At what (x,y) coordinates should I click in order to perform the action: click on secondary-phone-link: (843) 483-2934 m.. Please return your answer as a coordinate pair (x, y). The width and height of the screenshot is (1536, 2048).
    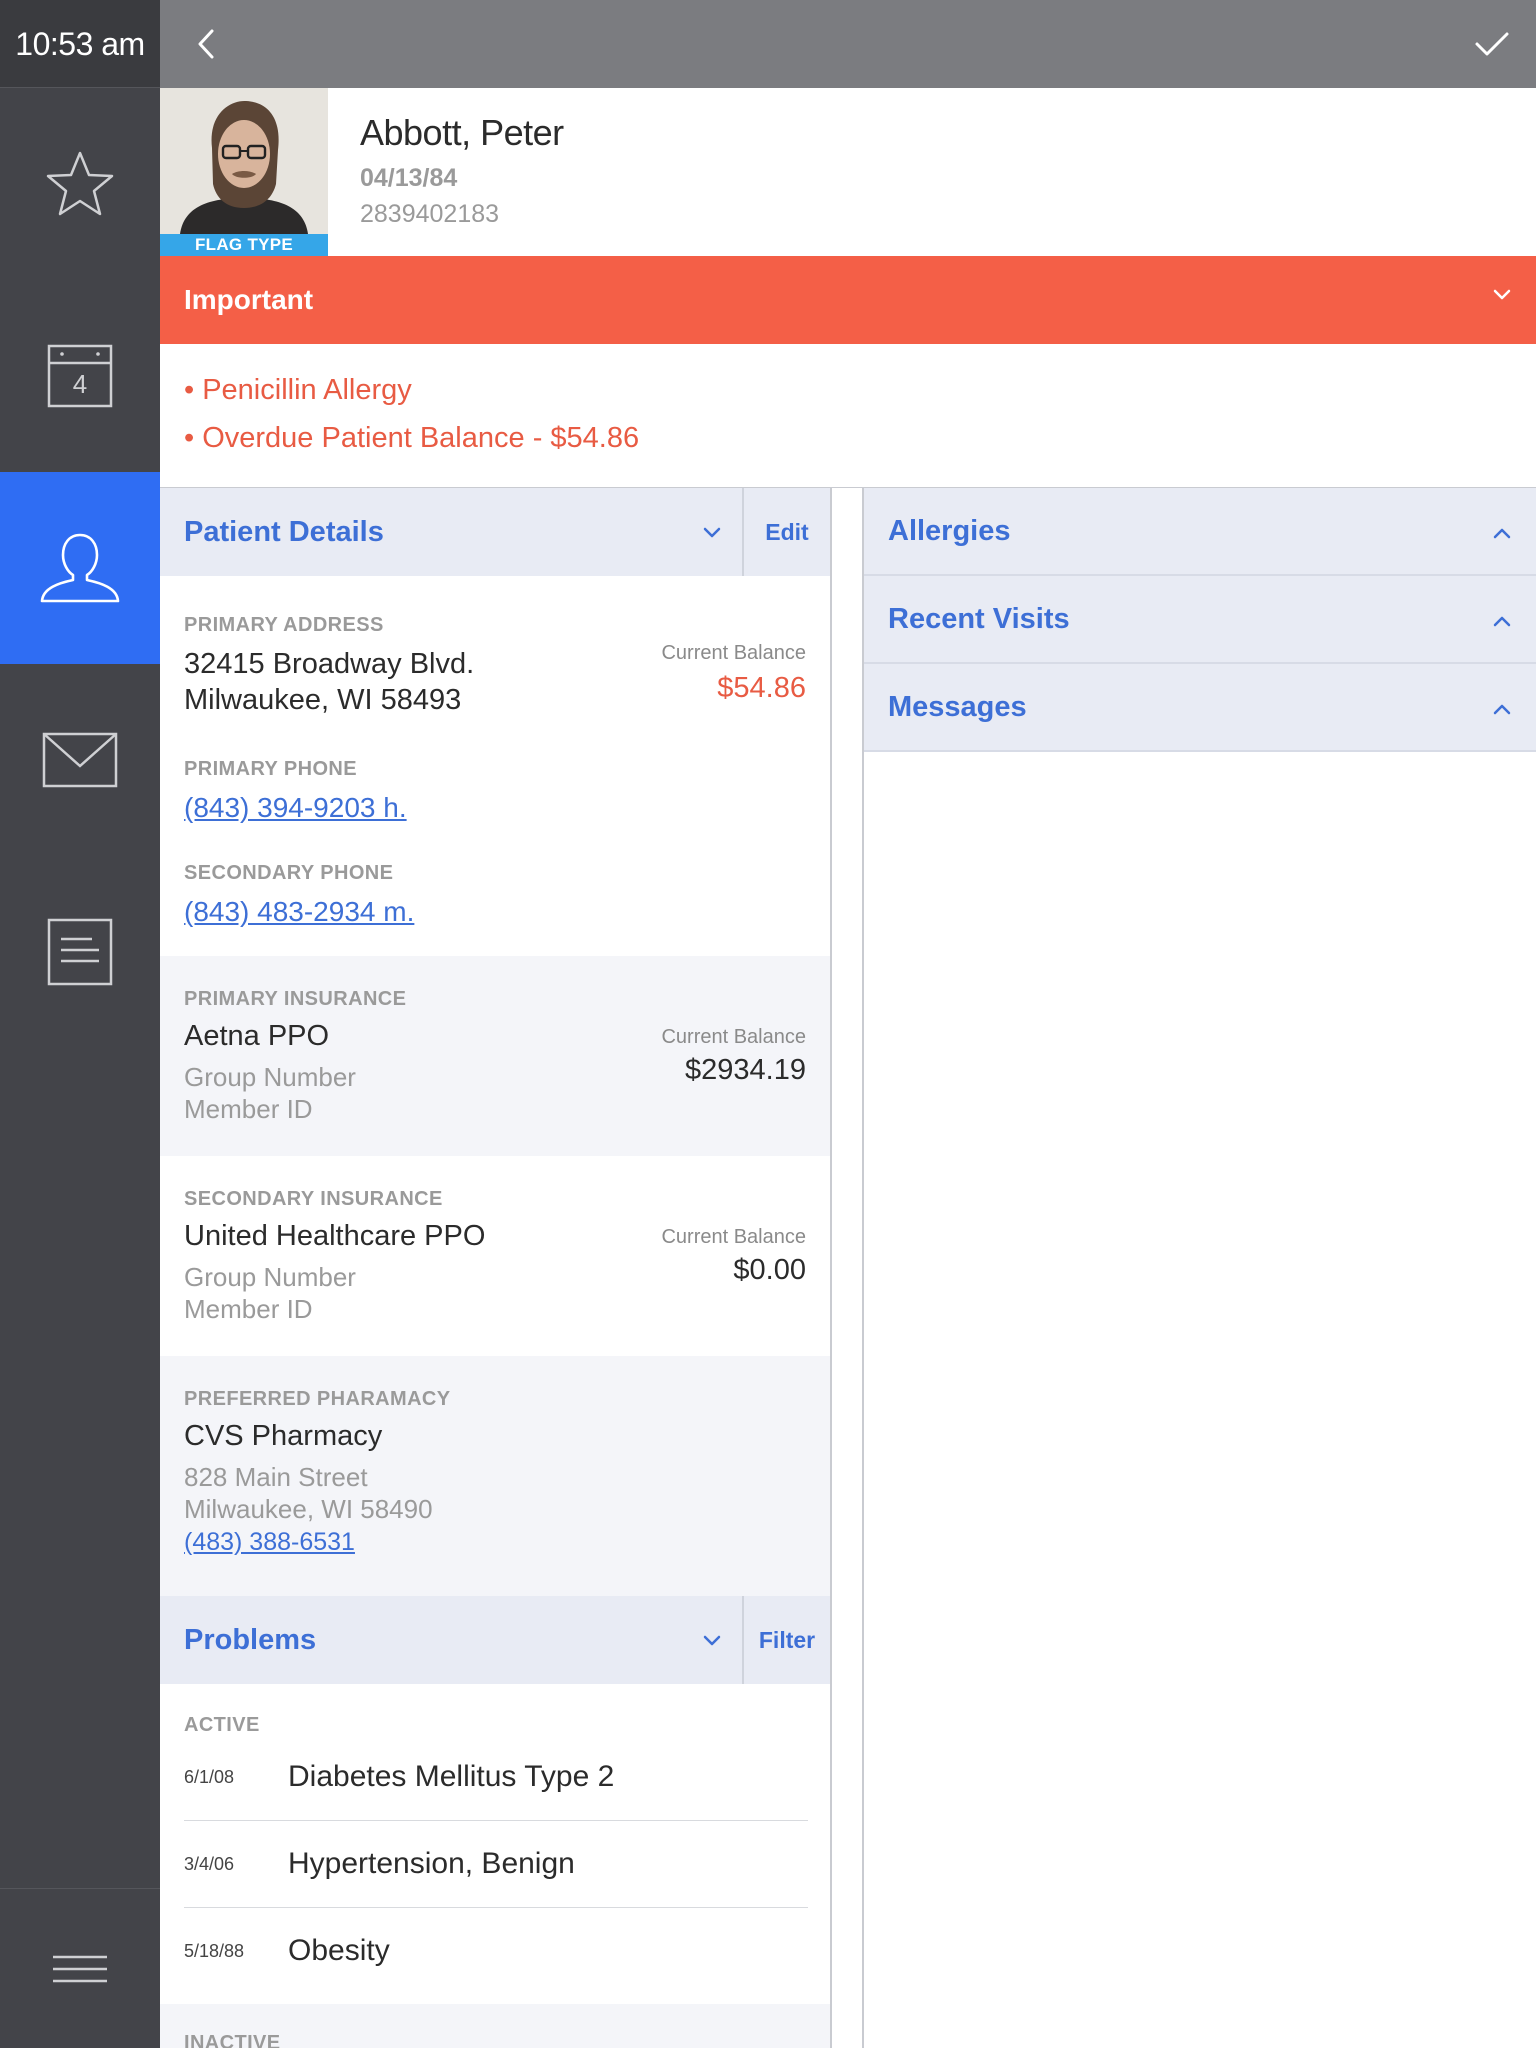
    Looking at the image, I should click on (299, 912).